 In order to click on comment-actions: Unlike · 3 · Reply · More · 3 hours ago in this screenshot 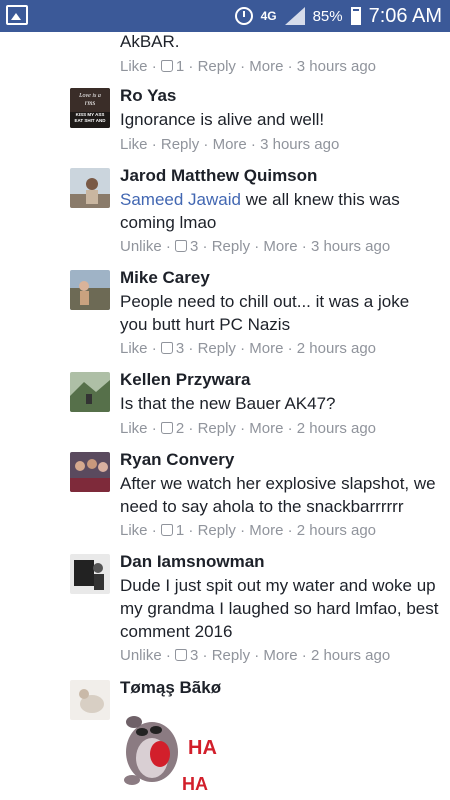, I will do `click(255, 246)`.